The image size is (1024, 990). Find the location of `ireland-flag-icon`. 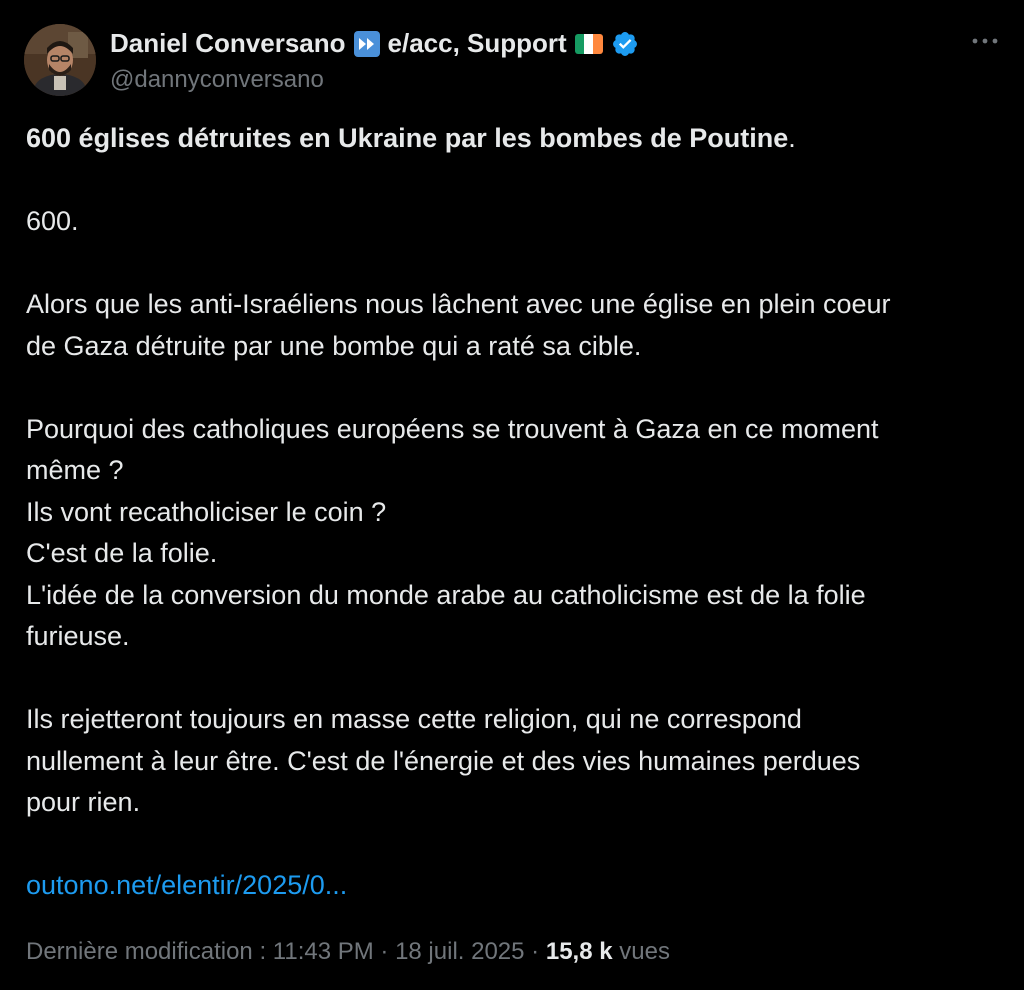

ireland-flag-icon is located at coordinates (588, 43).